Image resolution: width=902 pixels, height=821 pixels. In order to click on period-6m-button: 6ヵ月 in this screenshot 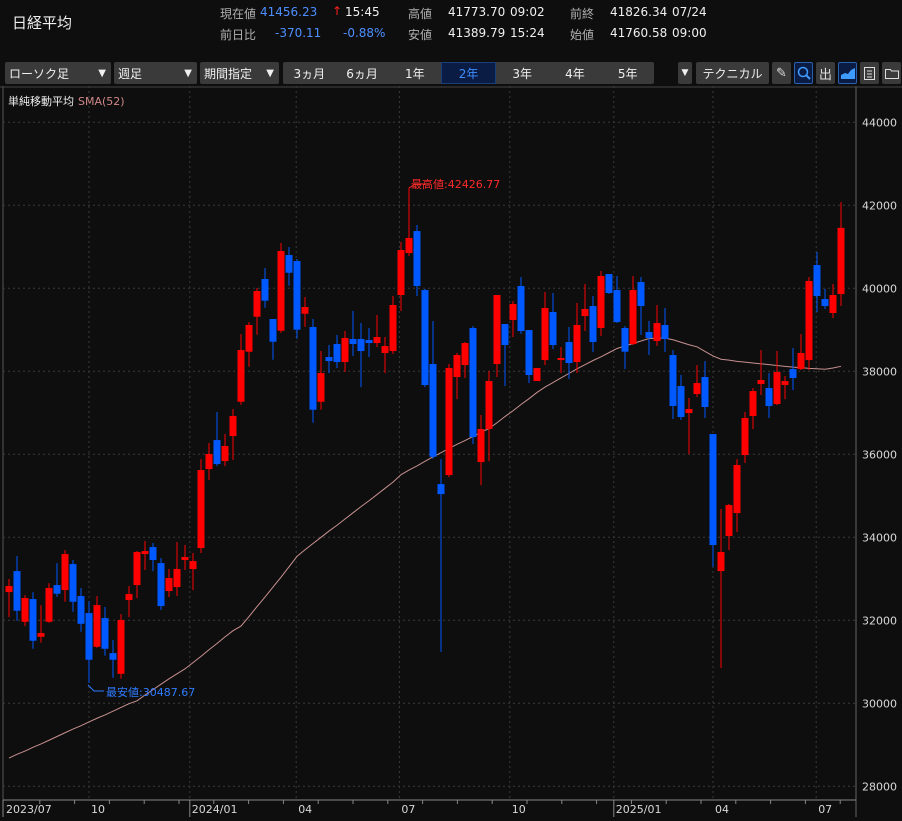, I will do `click(362, 73)`.